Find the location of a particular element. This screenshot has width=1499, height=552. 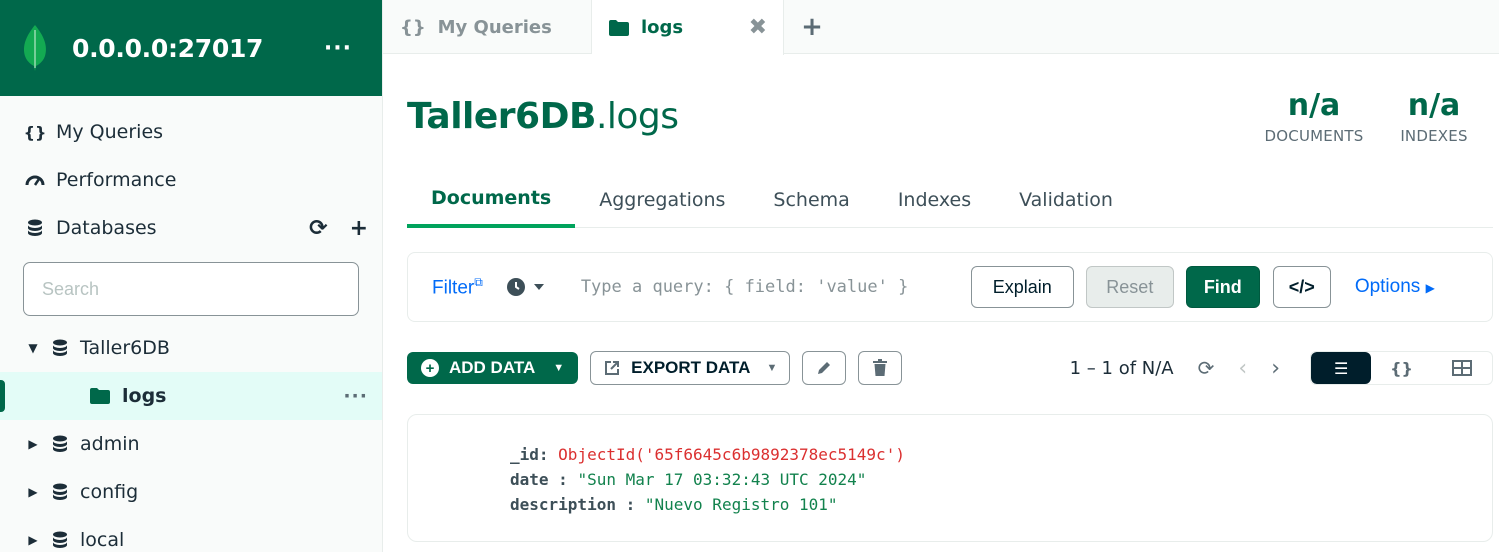

tab-logs: logs ✖ is located at coordinates (688, 27).